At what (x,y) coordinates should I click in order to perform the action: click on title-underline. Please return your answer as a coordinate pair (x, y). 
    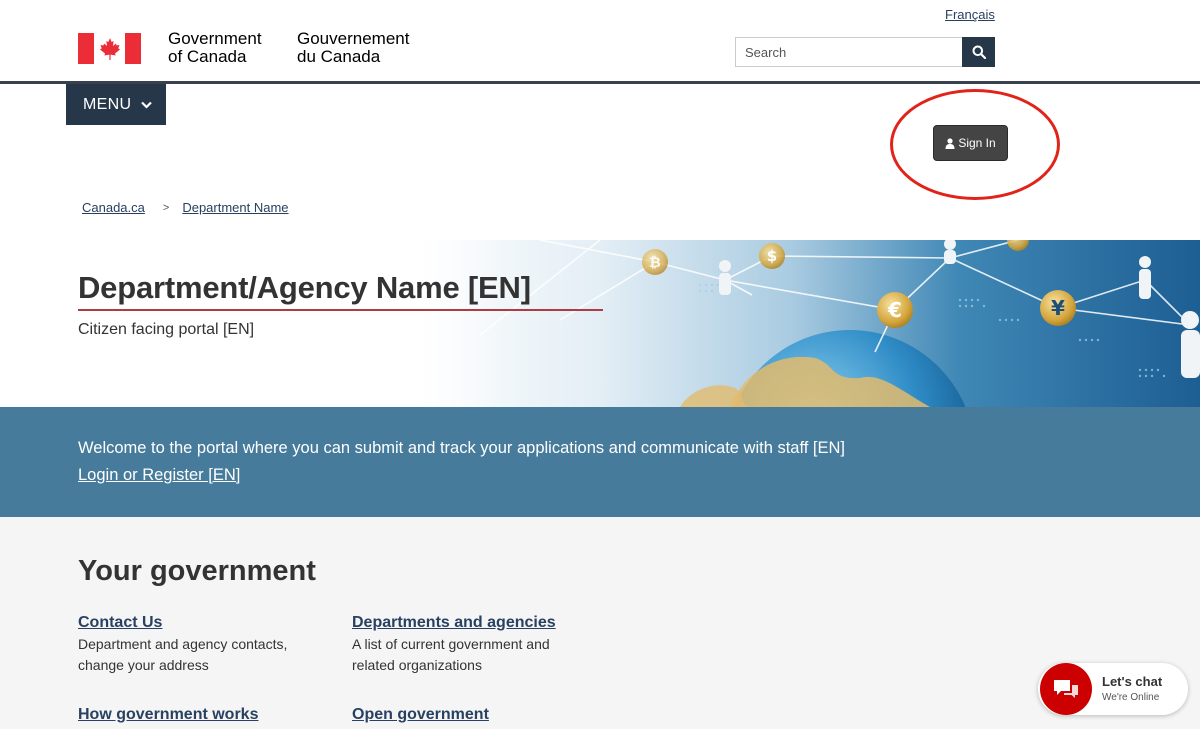
    Looking at the image, I should click on (340, 310).